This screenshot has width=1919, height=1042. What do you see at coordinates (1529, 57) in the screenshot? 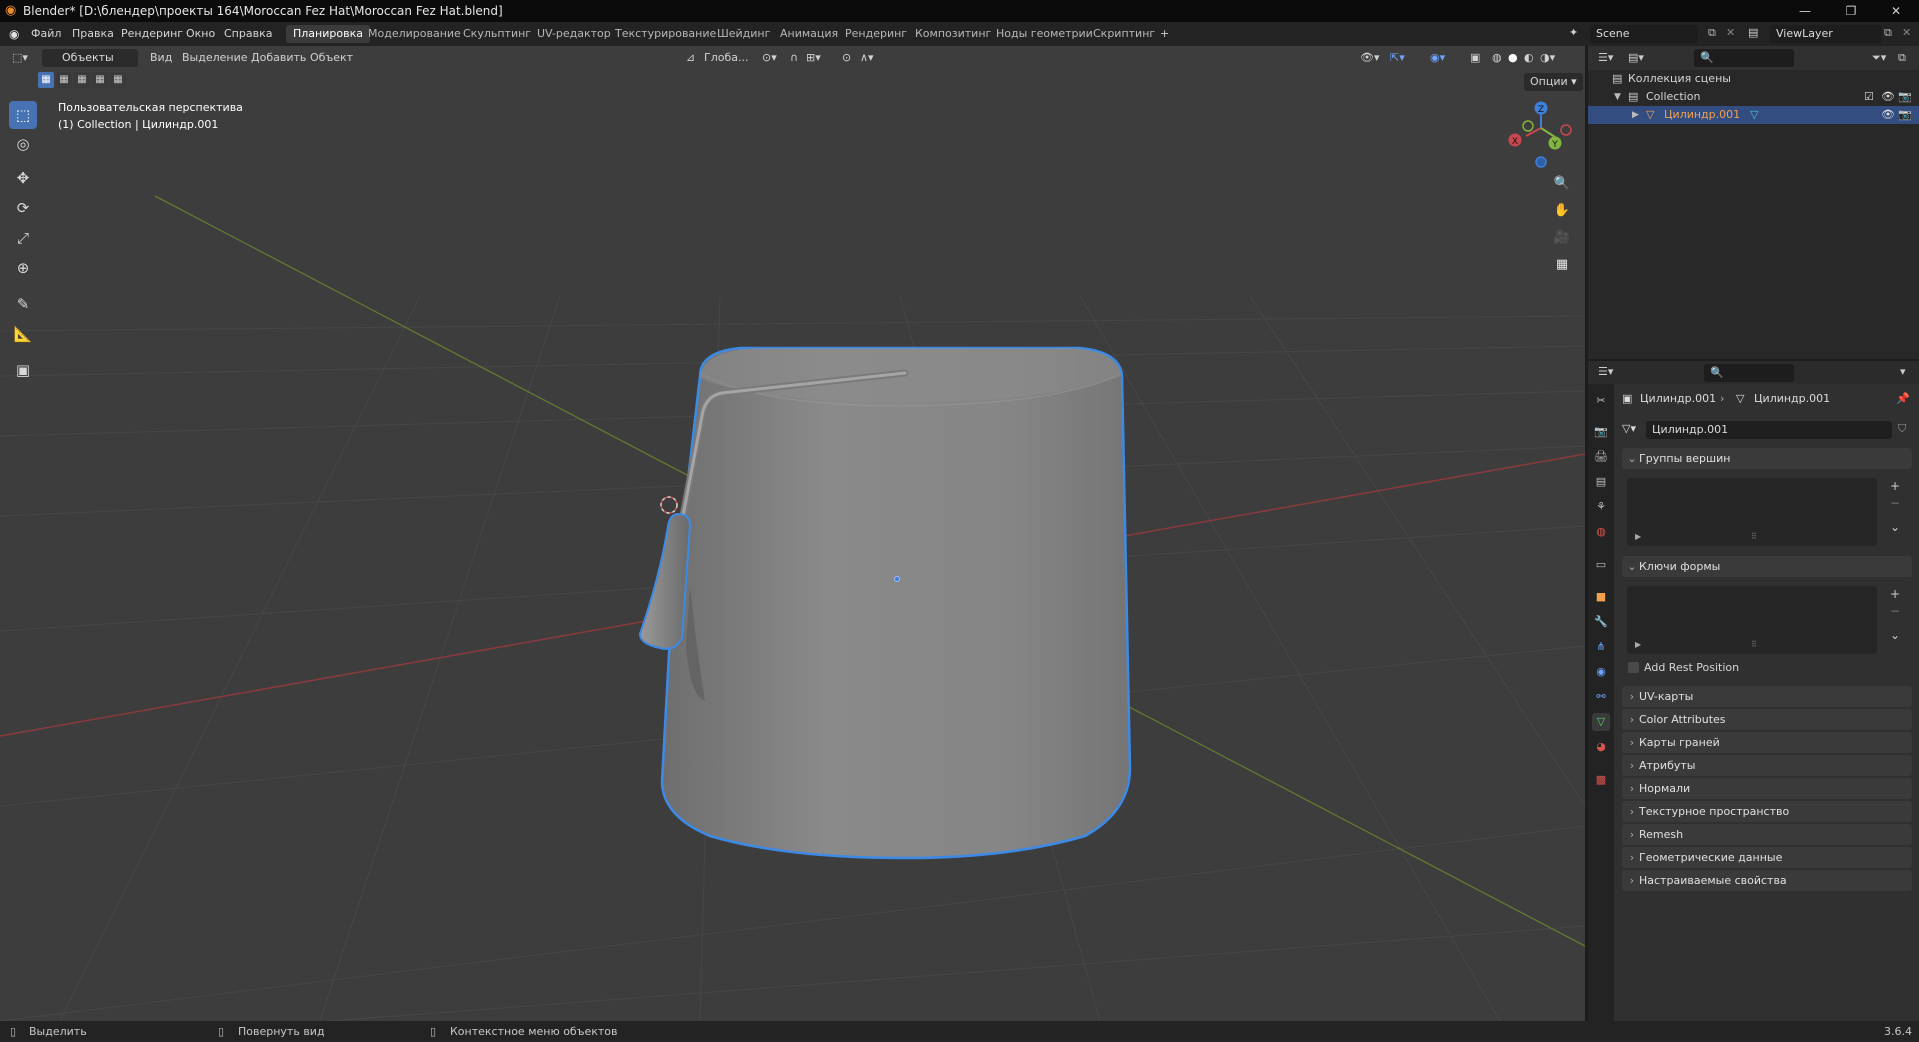
I see `material-shading-icon: ◐` at bounding box center [1529, 57].